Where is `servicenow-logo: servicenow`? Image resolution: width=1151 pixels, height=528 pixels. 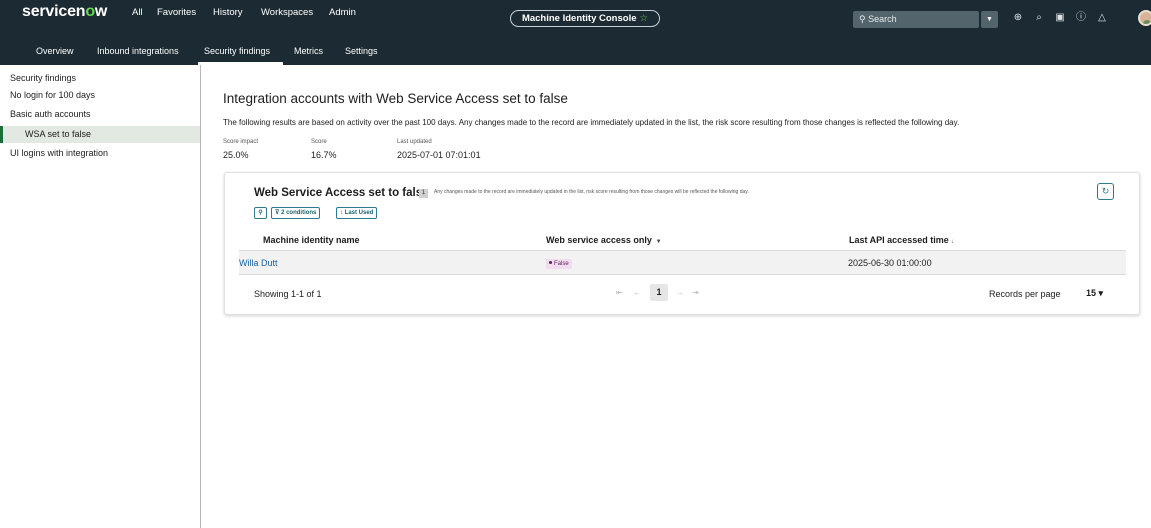
servicenow-logo: servicenow is located at coordinates (64, 12).